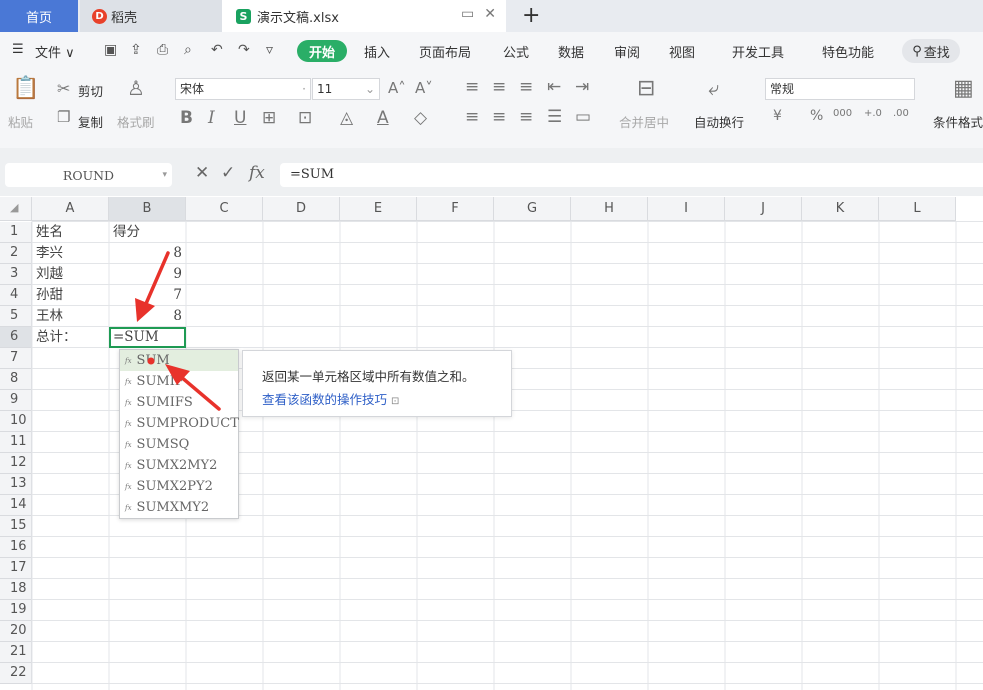  Describe the element at coordinates (147, 274) in the screenshot. I see `cell-B3: 9` at that location.